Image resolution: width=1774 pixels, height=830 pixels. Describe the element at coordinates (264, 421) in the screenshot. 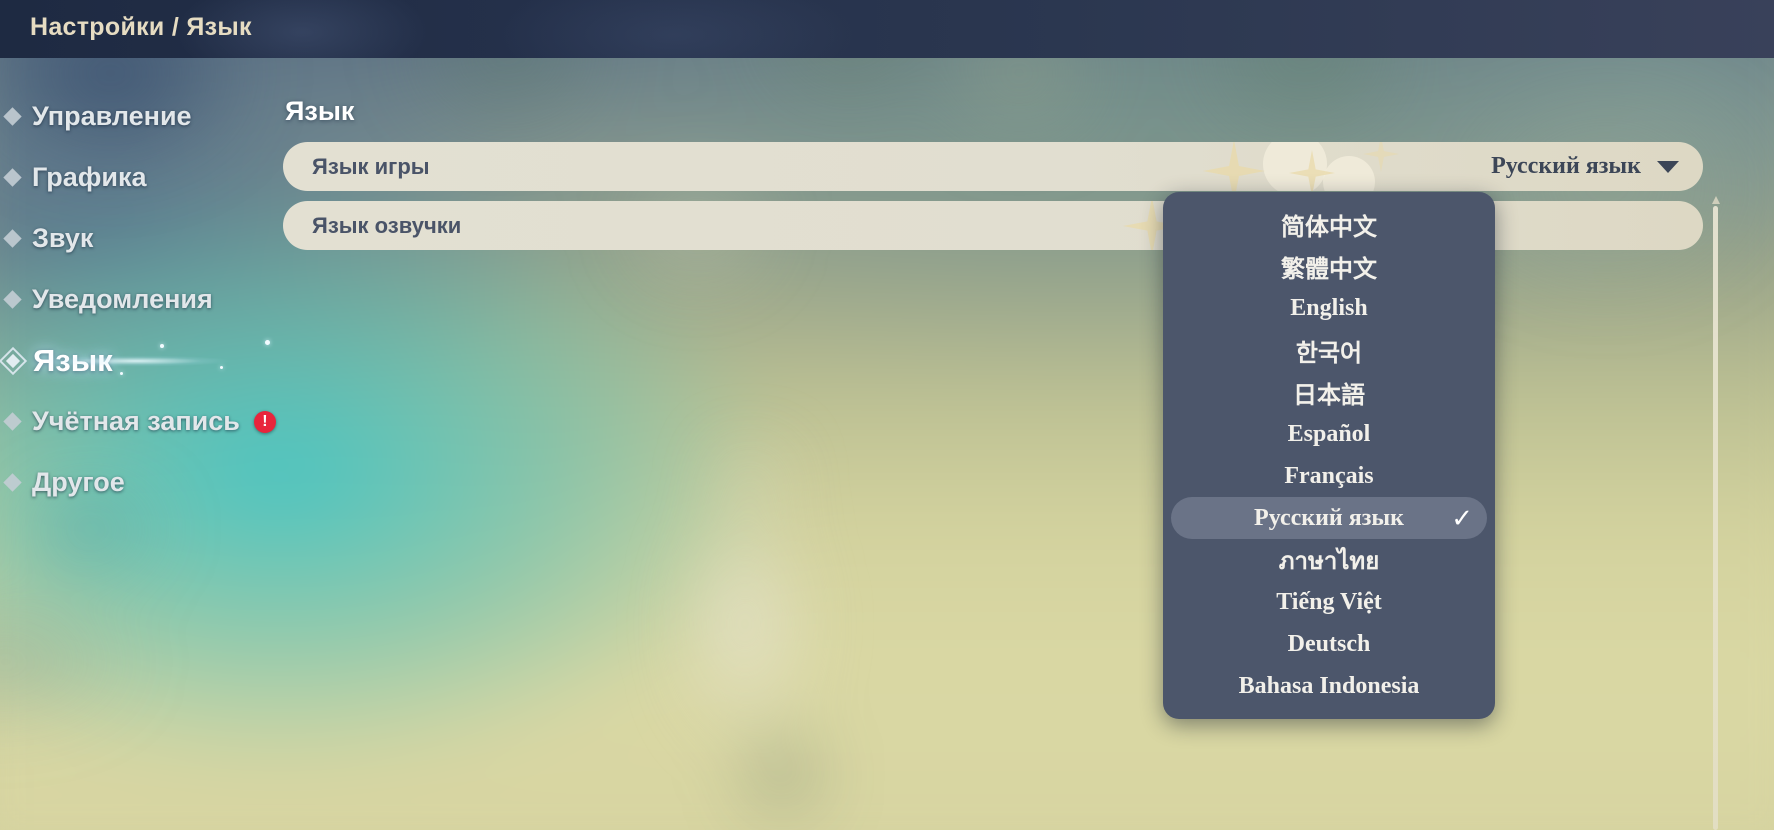

I see `alert-badge-icon: !` at that location.